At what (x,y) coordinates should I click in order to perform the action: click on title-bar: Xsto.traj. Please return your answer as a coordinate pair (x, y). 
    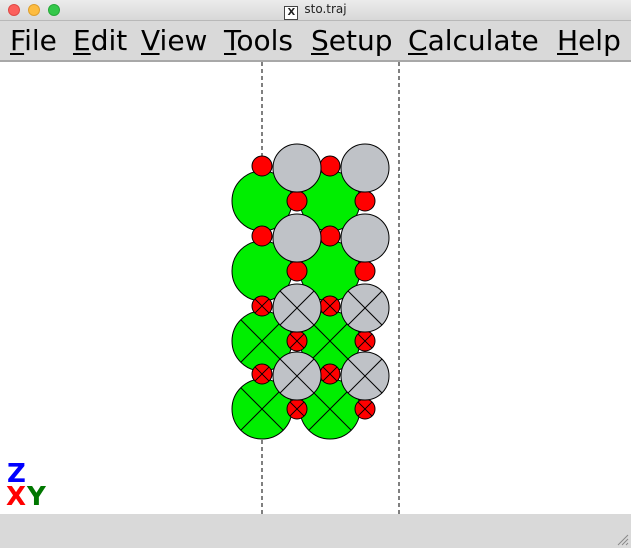
    Looking at the image, I should click on (315, 10).